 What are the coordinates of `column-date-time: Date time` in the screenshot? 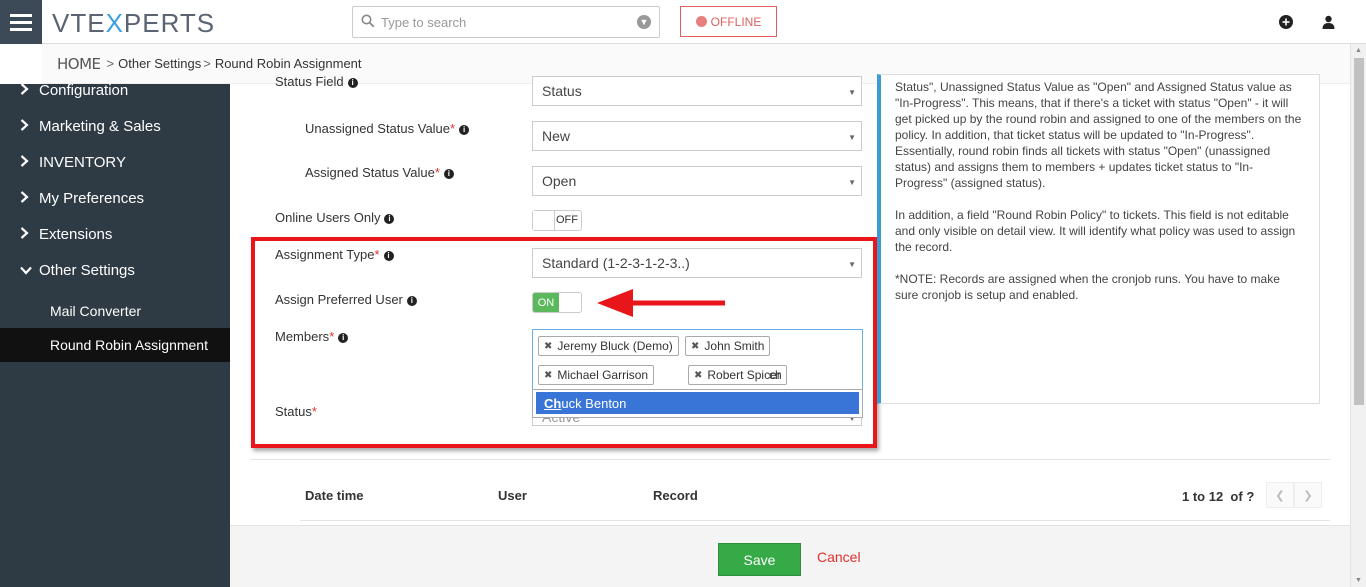 It's located at (334, 495).